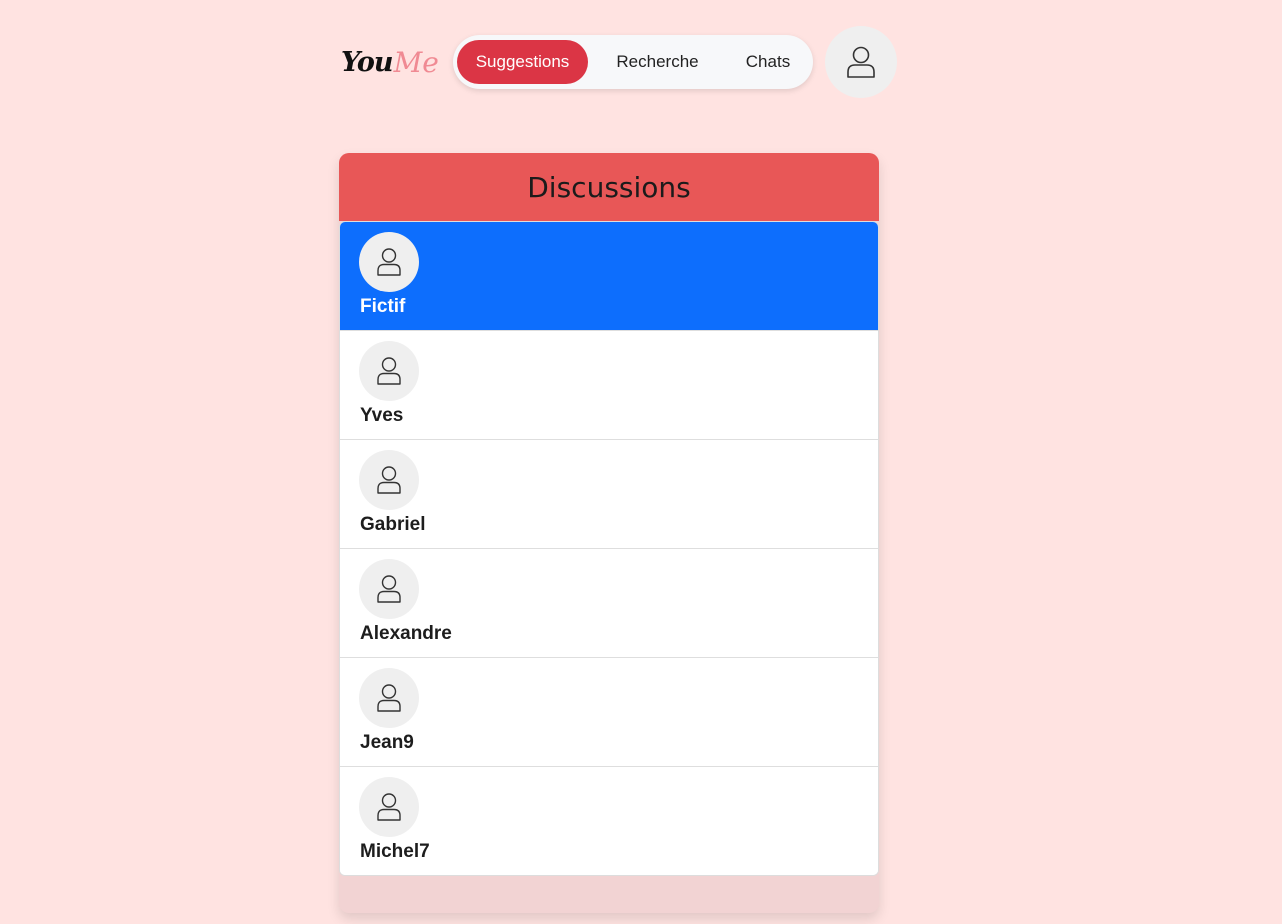 This screenshot has height=924, width=1282. What do you see at coordinates (522, 62) in the screenshot?
I see `suggestions-button: Suggestions` at bounding box center [522, 62].